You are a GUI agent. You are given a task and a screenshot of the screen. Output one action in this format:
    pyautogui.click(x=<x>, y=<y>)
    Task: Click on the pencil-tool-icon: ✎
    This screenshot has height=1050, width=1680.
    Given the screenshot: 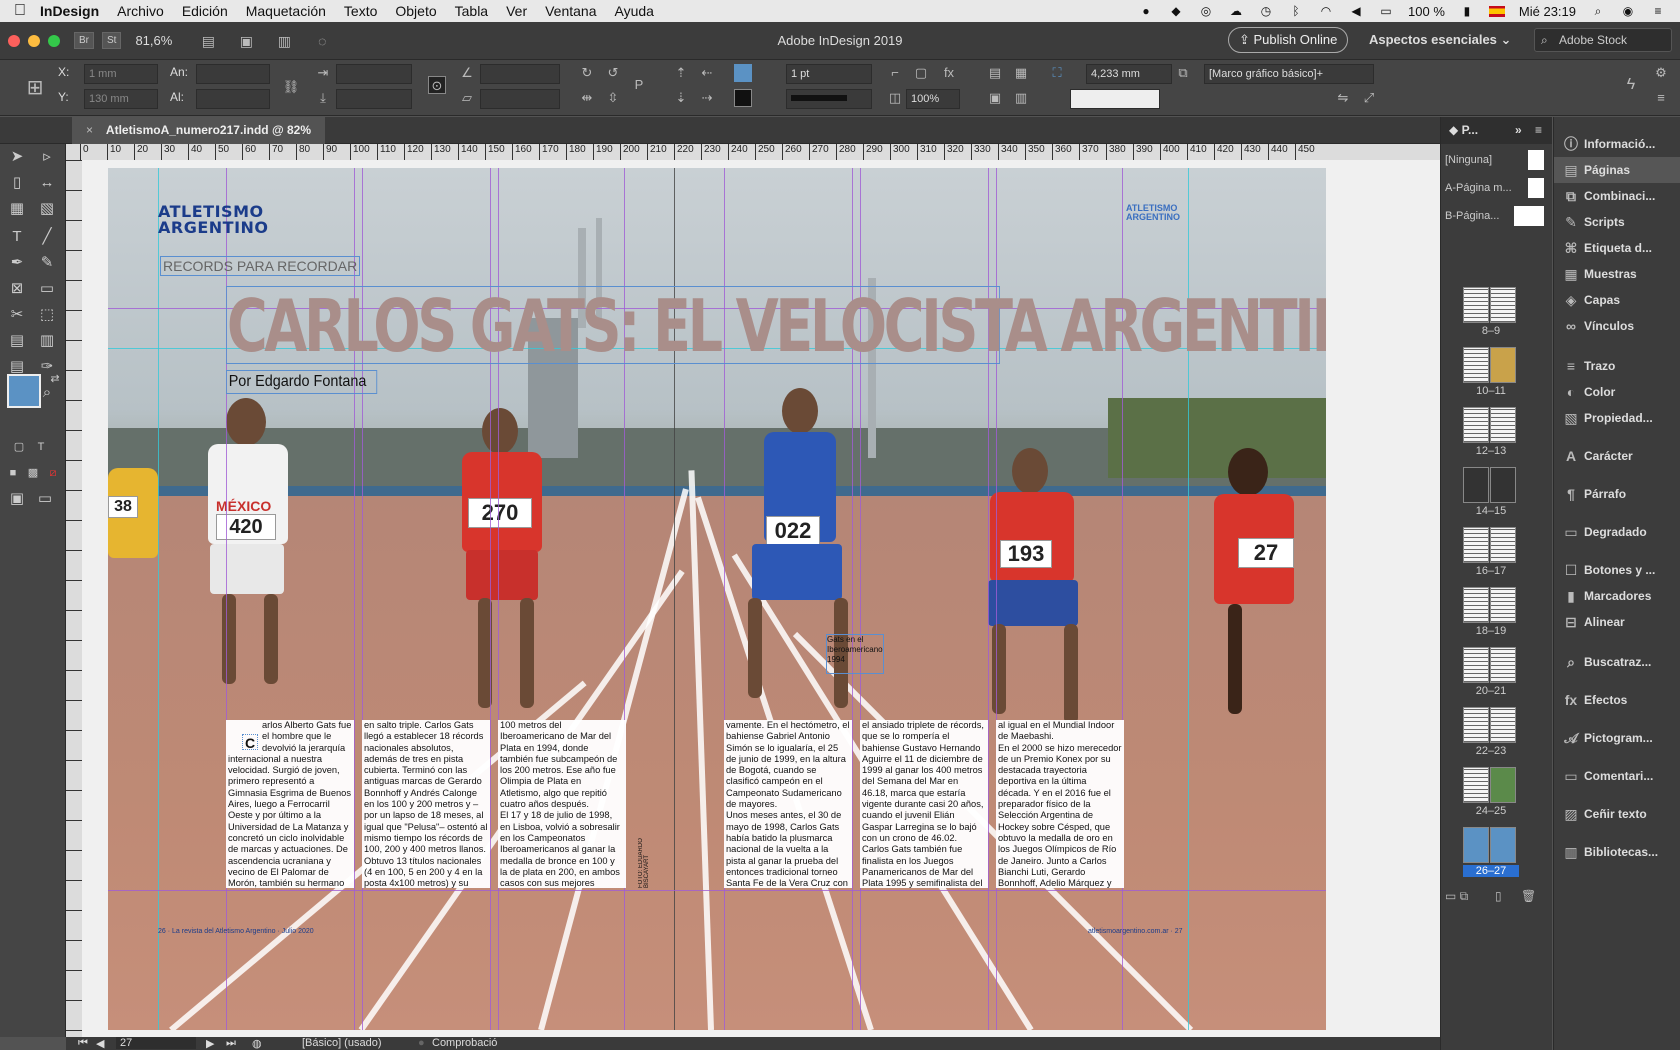 What is the action you would take?
    pyautogui.click(x=47, y=263)
    